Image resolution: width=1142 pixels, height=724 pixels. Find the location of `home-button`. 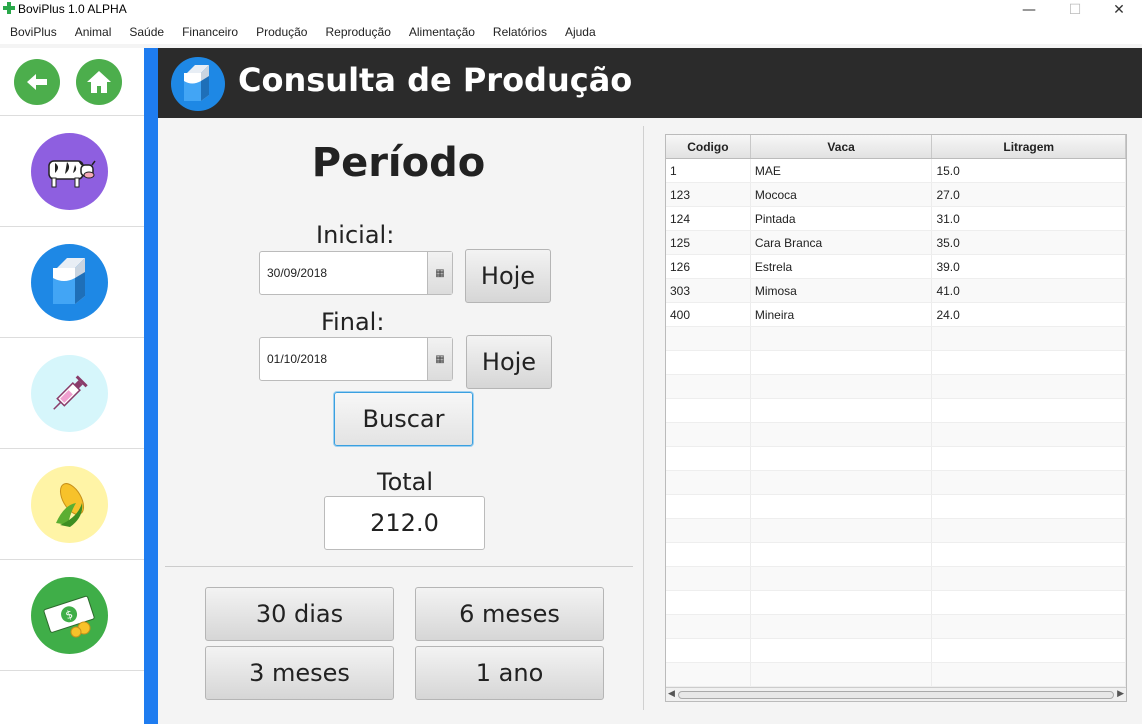

home-button is located at coordinates (99, 81).